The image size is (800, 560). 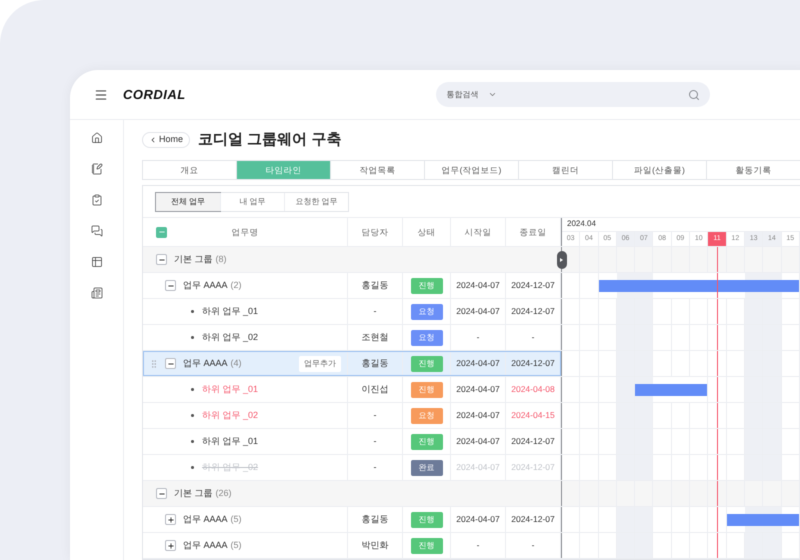 What do you see at coordinates (161, 232) in the screenshot?
I see `select-all-checkbox` at bounding box center [161, 232].